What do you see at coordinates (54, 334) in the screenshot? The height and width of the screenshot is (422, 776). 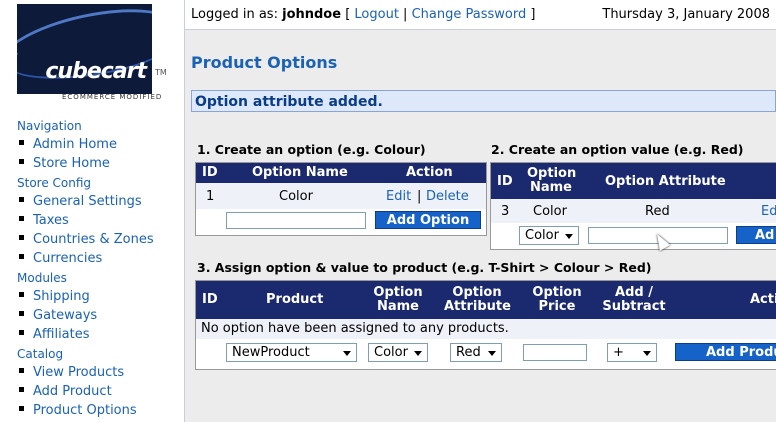 I see `sidebar-item-affiliates: Affiliates` at bounding box center [54, 334].